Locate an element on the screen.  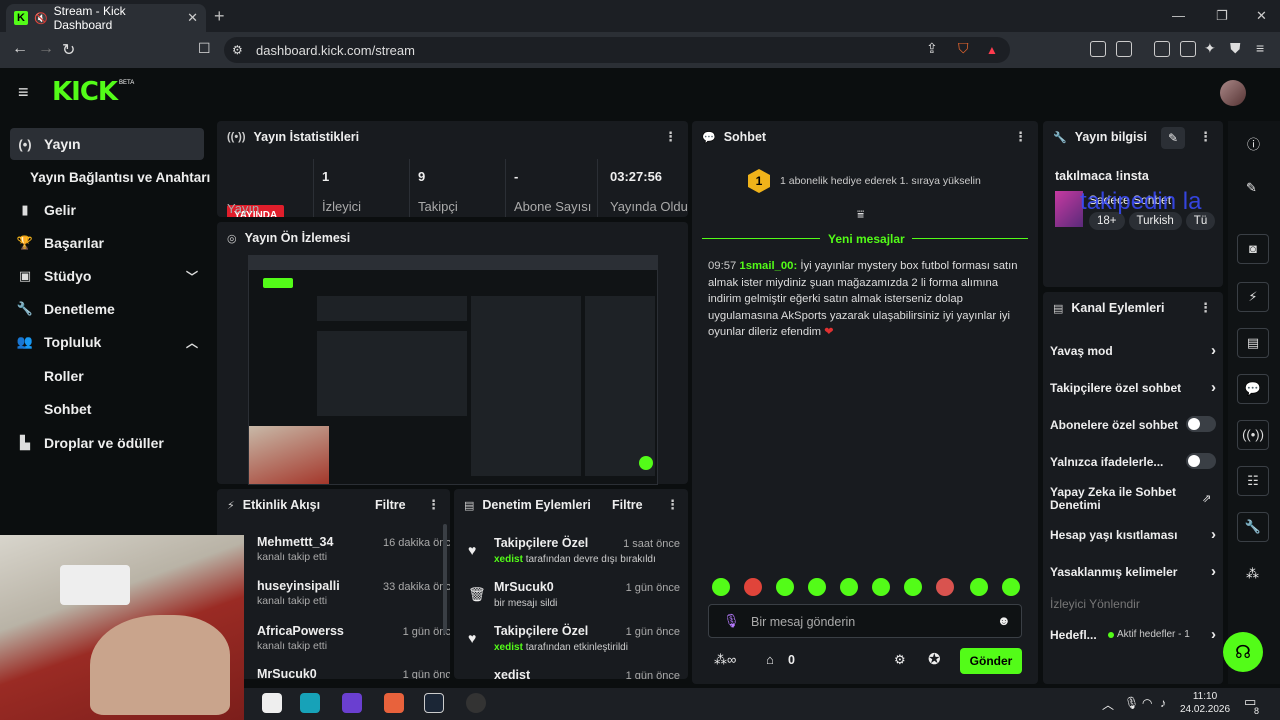
action-goals: Hedefl... Aktif hedefler - 1 › is located at coordinates (1133, 634).